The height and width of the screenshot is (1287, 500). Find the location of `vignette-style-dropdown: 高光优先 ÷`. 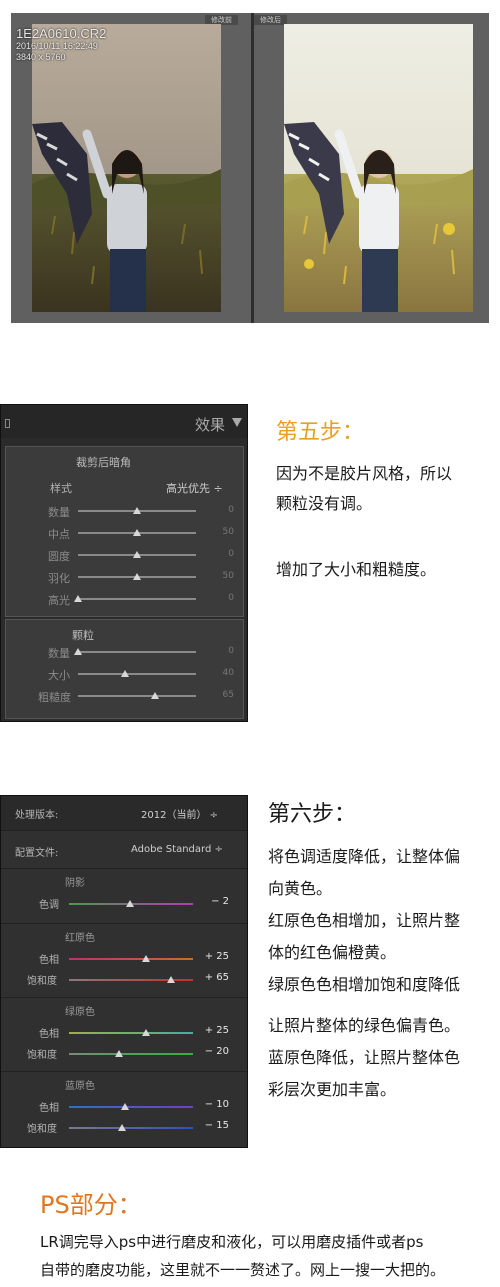

vignette-style-dropdown: 高光优先 ÷ is located at coordinates (194, 488).